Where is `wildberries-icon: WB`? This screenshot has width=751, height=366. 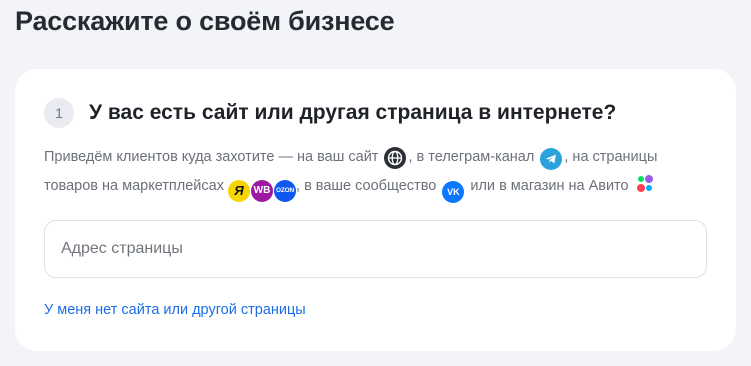
wildberries-icon: WB is located at coordinates (262, 190).